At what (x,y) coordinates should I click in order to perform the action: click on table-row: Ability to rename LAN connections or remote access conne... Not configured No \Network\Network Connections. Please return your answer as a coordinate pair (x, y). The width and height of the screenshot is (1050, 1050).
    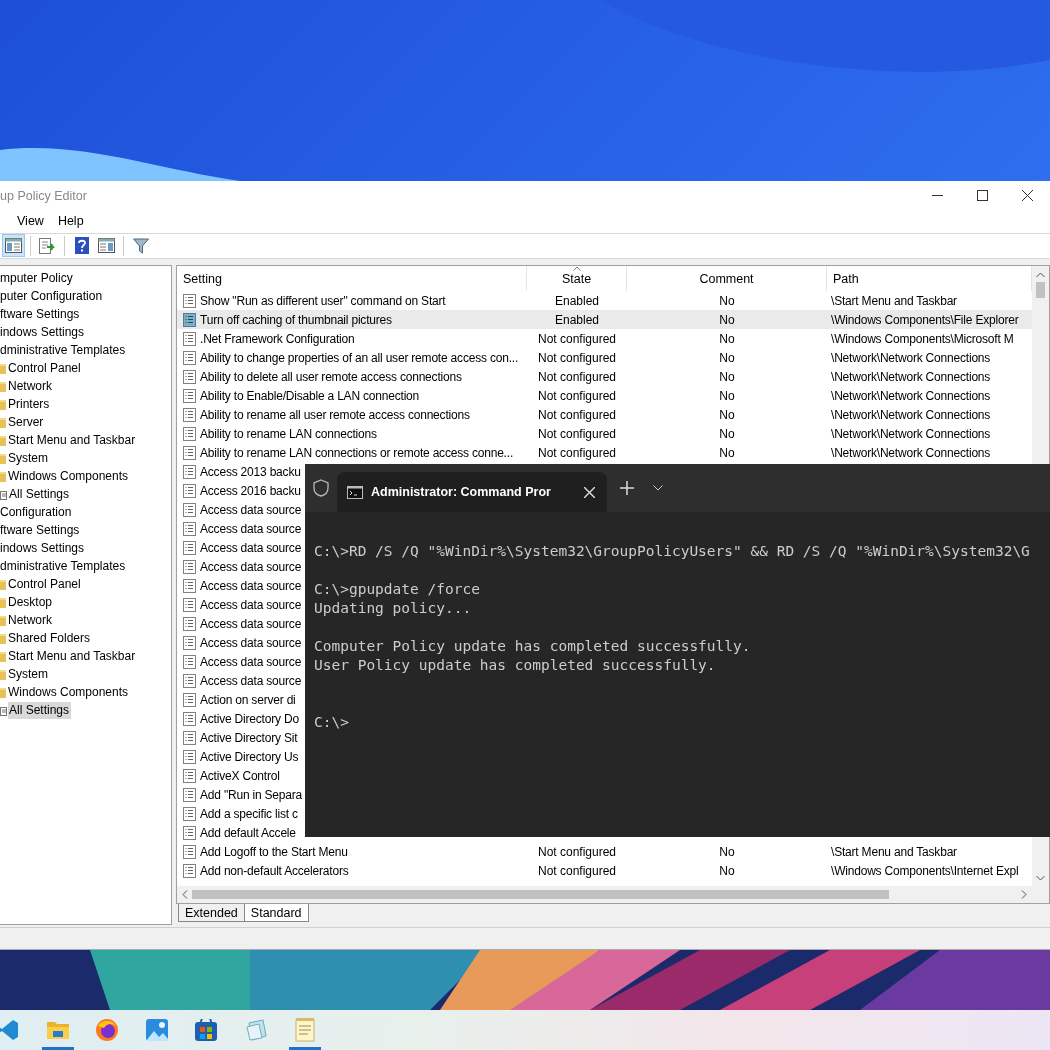
    Looking at the image, I should click on (604, 453).